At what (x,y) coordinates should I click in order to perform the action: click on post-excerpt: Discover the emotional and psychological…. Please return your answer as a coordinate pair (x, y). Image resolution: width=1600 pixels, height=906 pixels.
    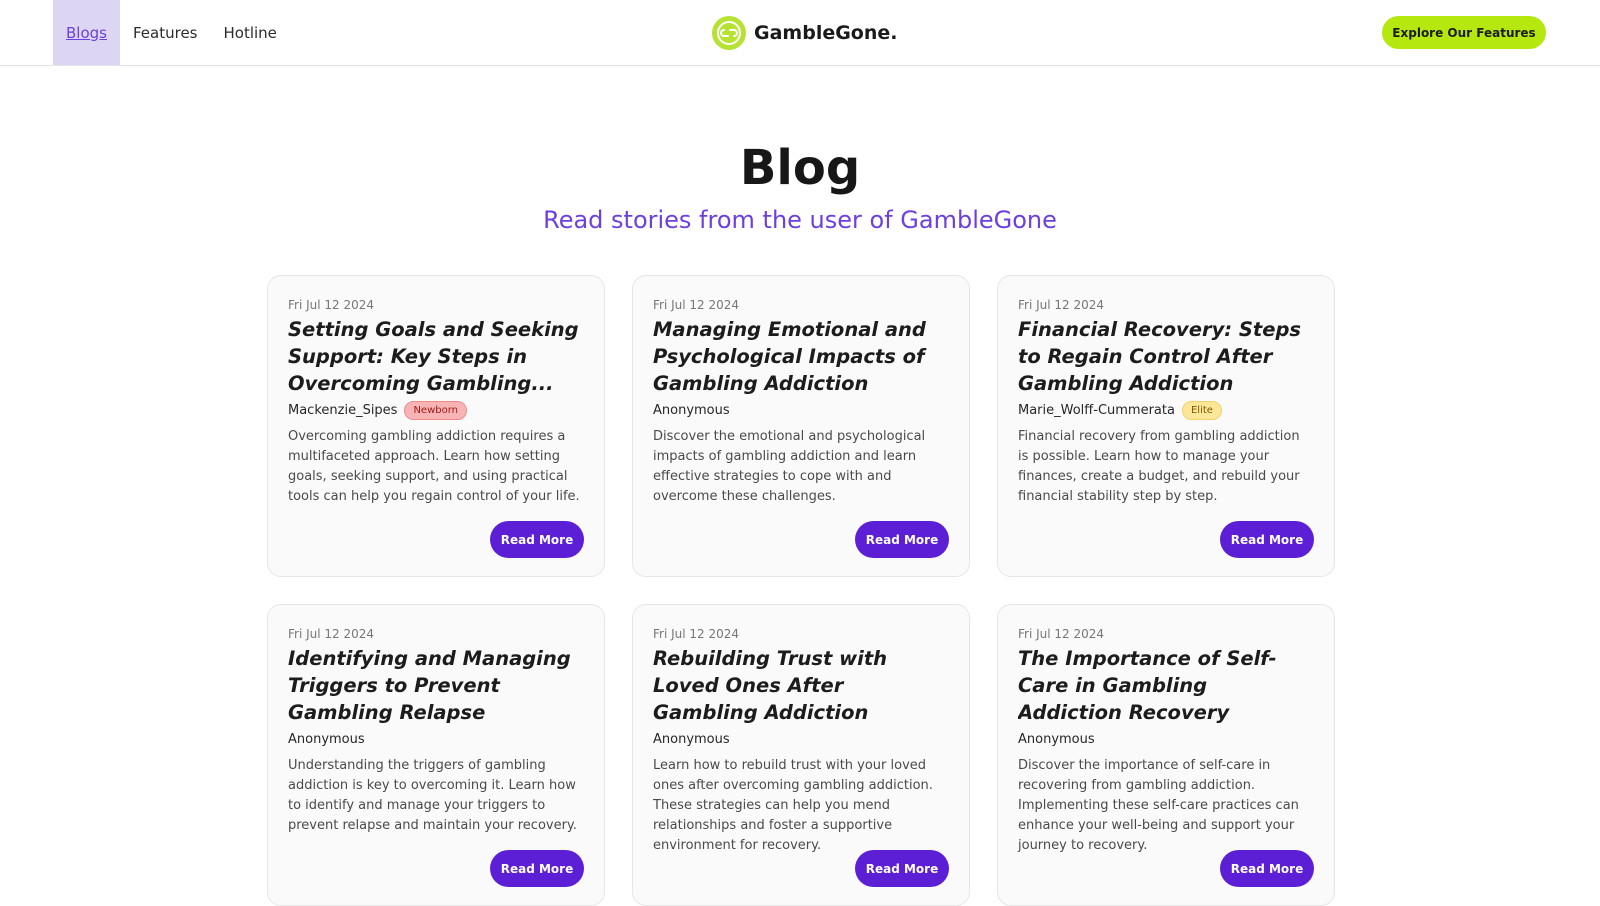
    Looking at the image, I should click on (789, 466).